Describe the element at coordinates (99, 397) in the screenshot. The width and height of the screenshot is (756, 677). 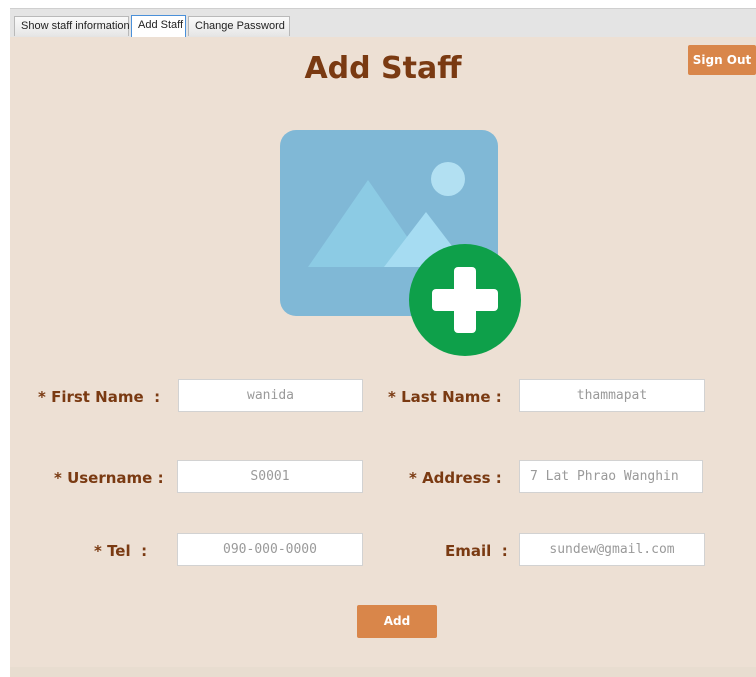
I see `first-name-label: * First Name :` at that location.